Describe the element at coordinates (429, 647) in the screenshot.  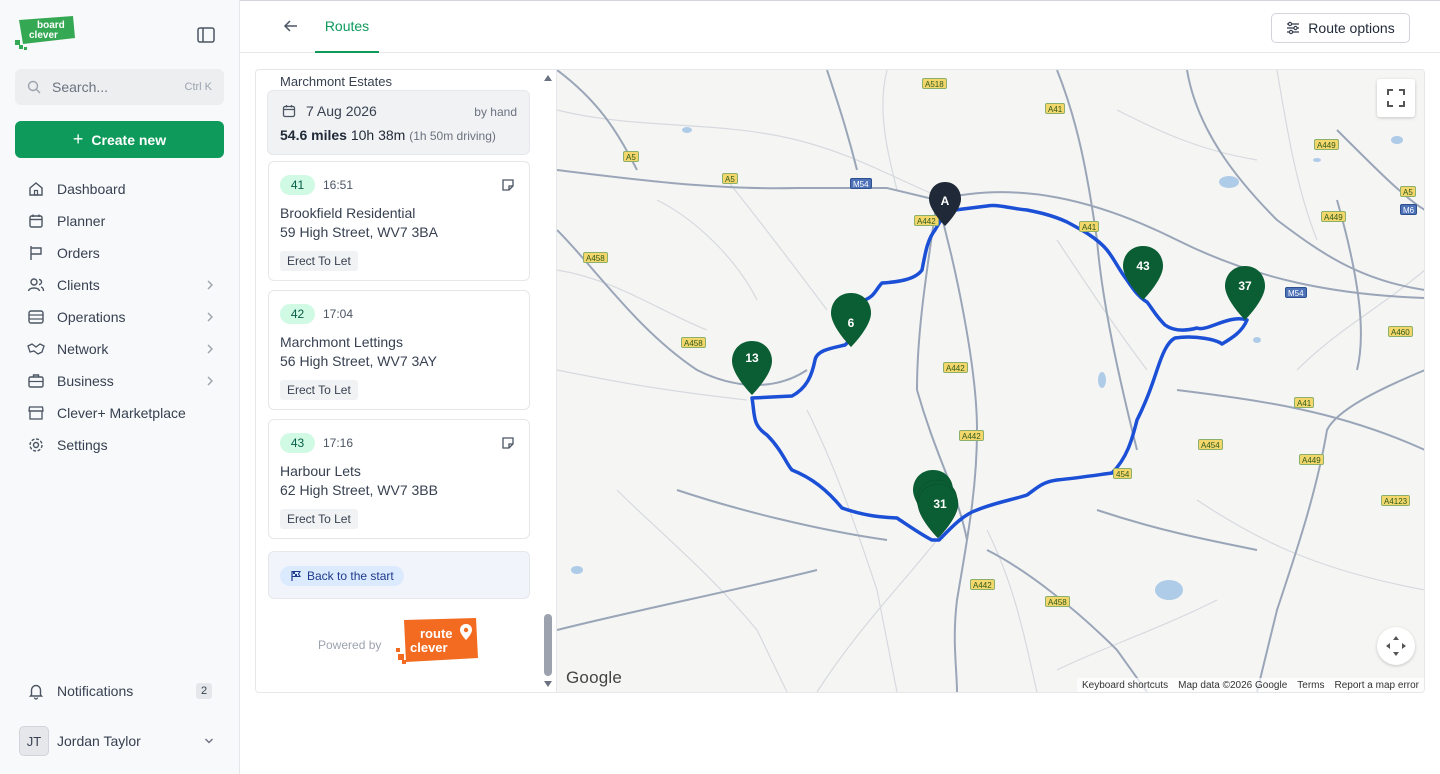
I see `logo-text-clever: clever` at that location.